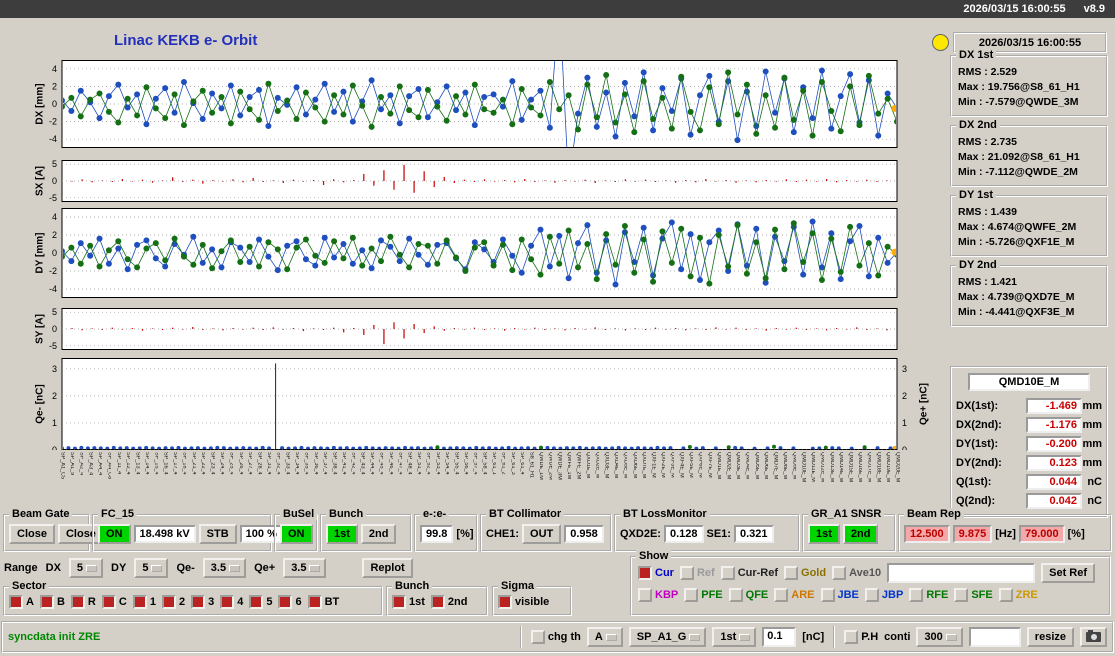 Image resolution: width=1115 pixels, height=656 pixels. I want to click on x-tick-label: QMD3E_M, so click(737, 466).